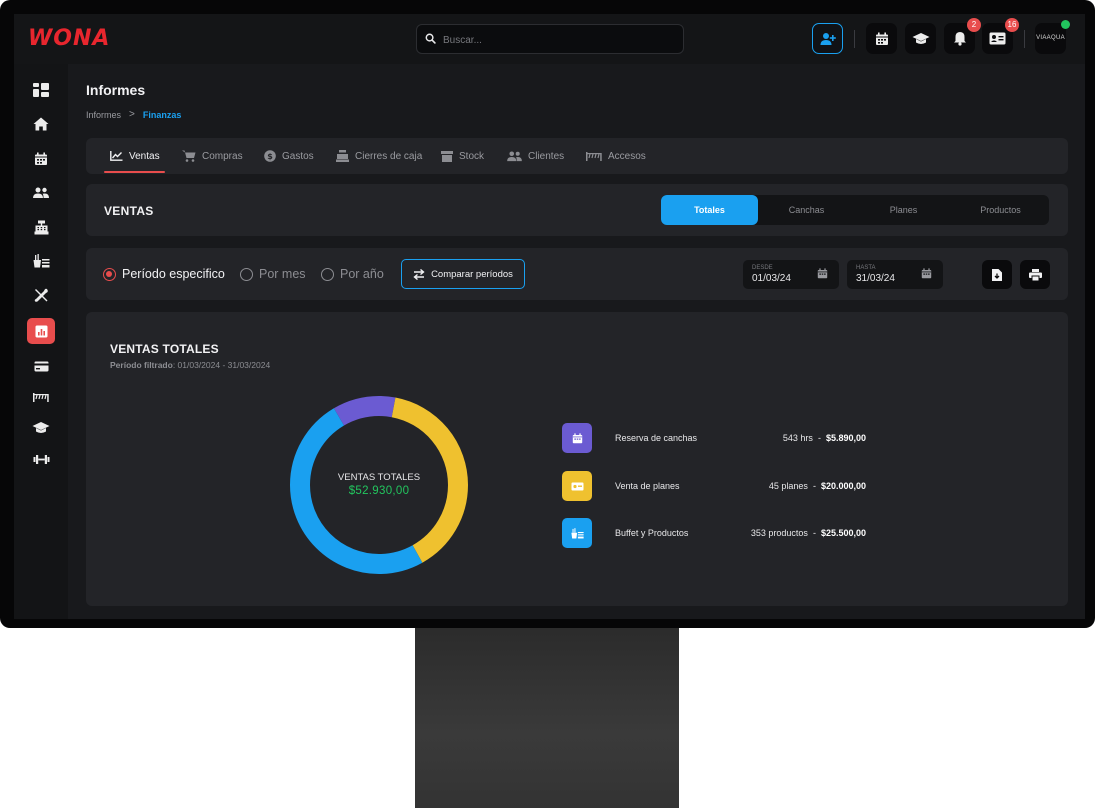 The width and height of the screenshot is (1095, 808). What do you see at coordinates (129, 211) in the screenshot?
I see `section-title: VENTAS` at bounding box center [129, 211].